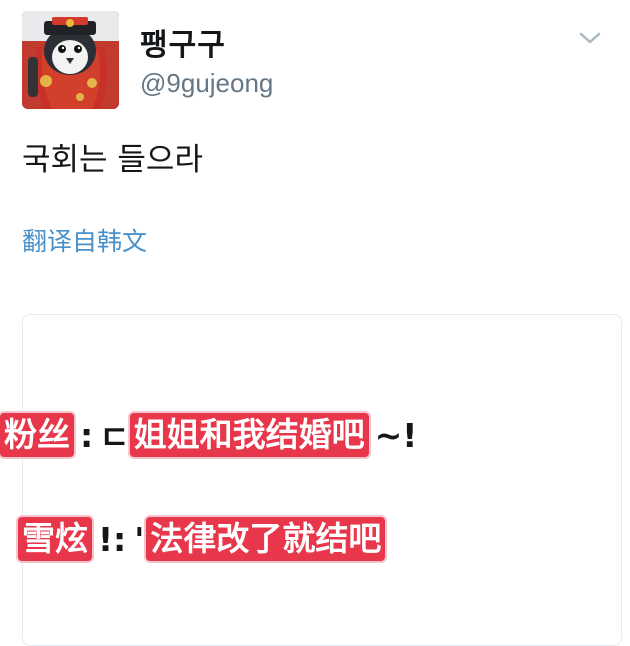 This screenshot has height=646, width=630. Describe the element at coordinates (249, 435) in the screenshot. I see `caption-text: 姐姐和我结婚吧` at that location.